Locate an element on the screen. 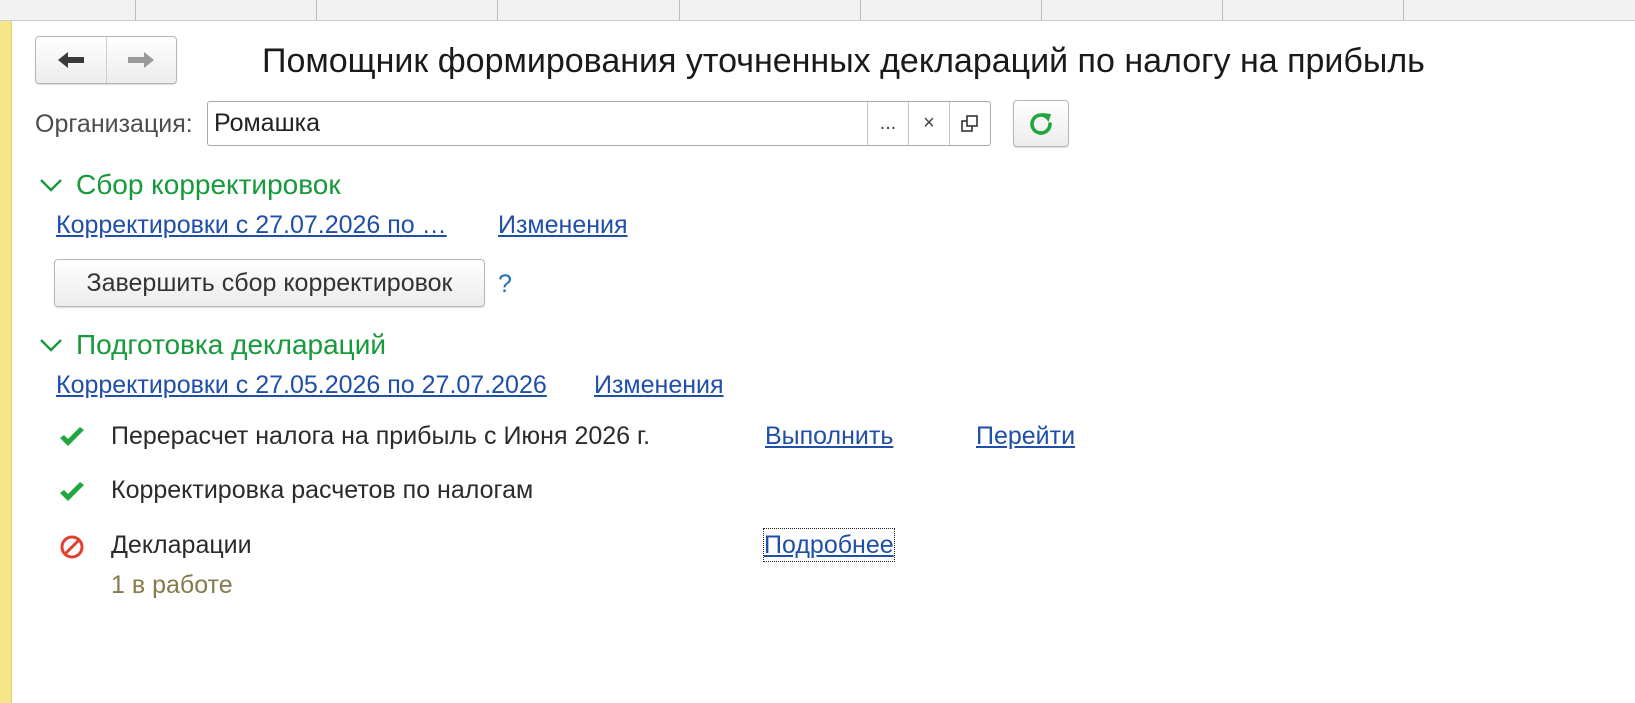  task-recalc-execute-link: Выполнить is located at coordinates (829, 436).